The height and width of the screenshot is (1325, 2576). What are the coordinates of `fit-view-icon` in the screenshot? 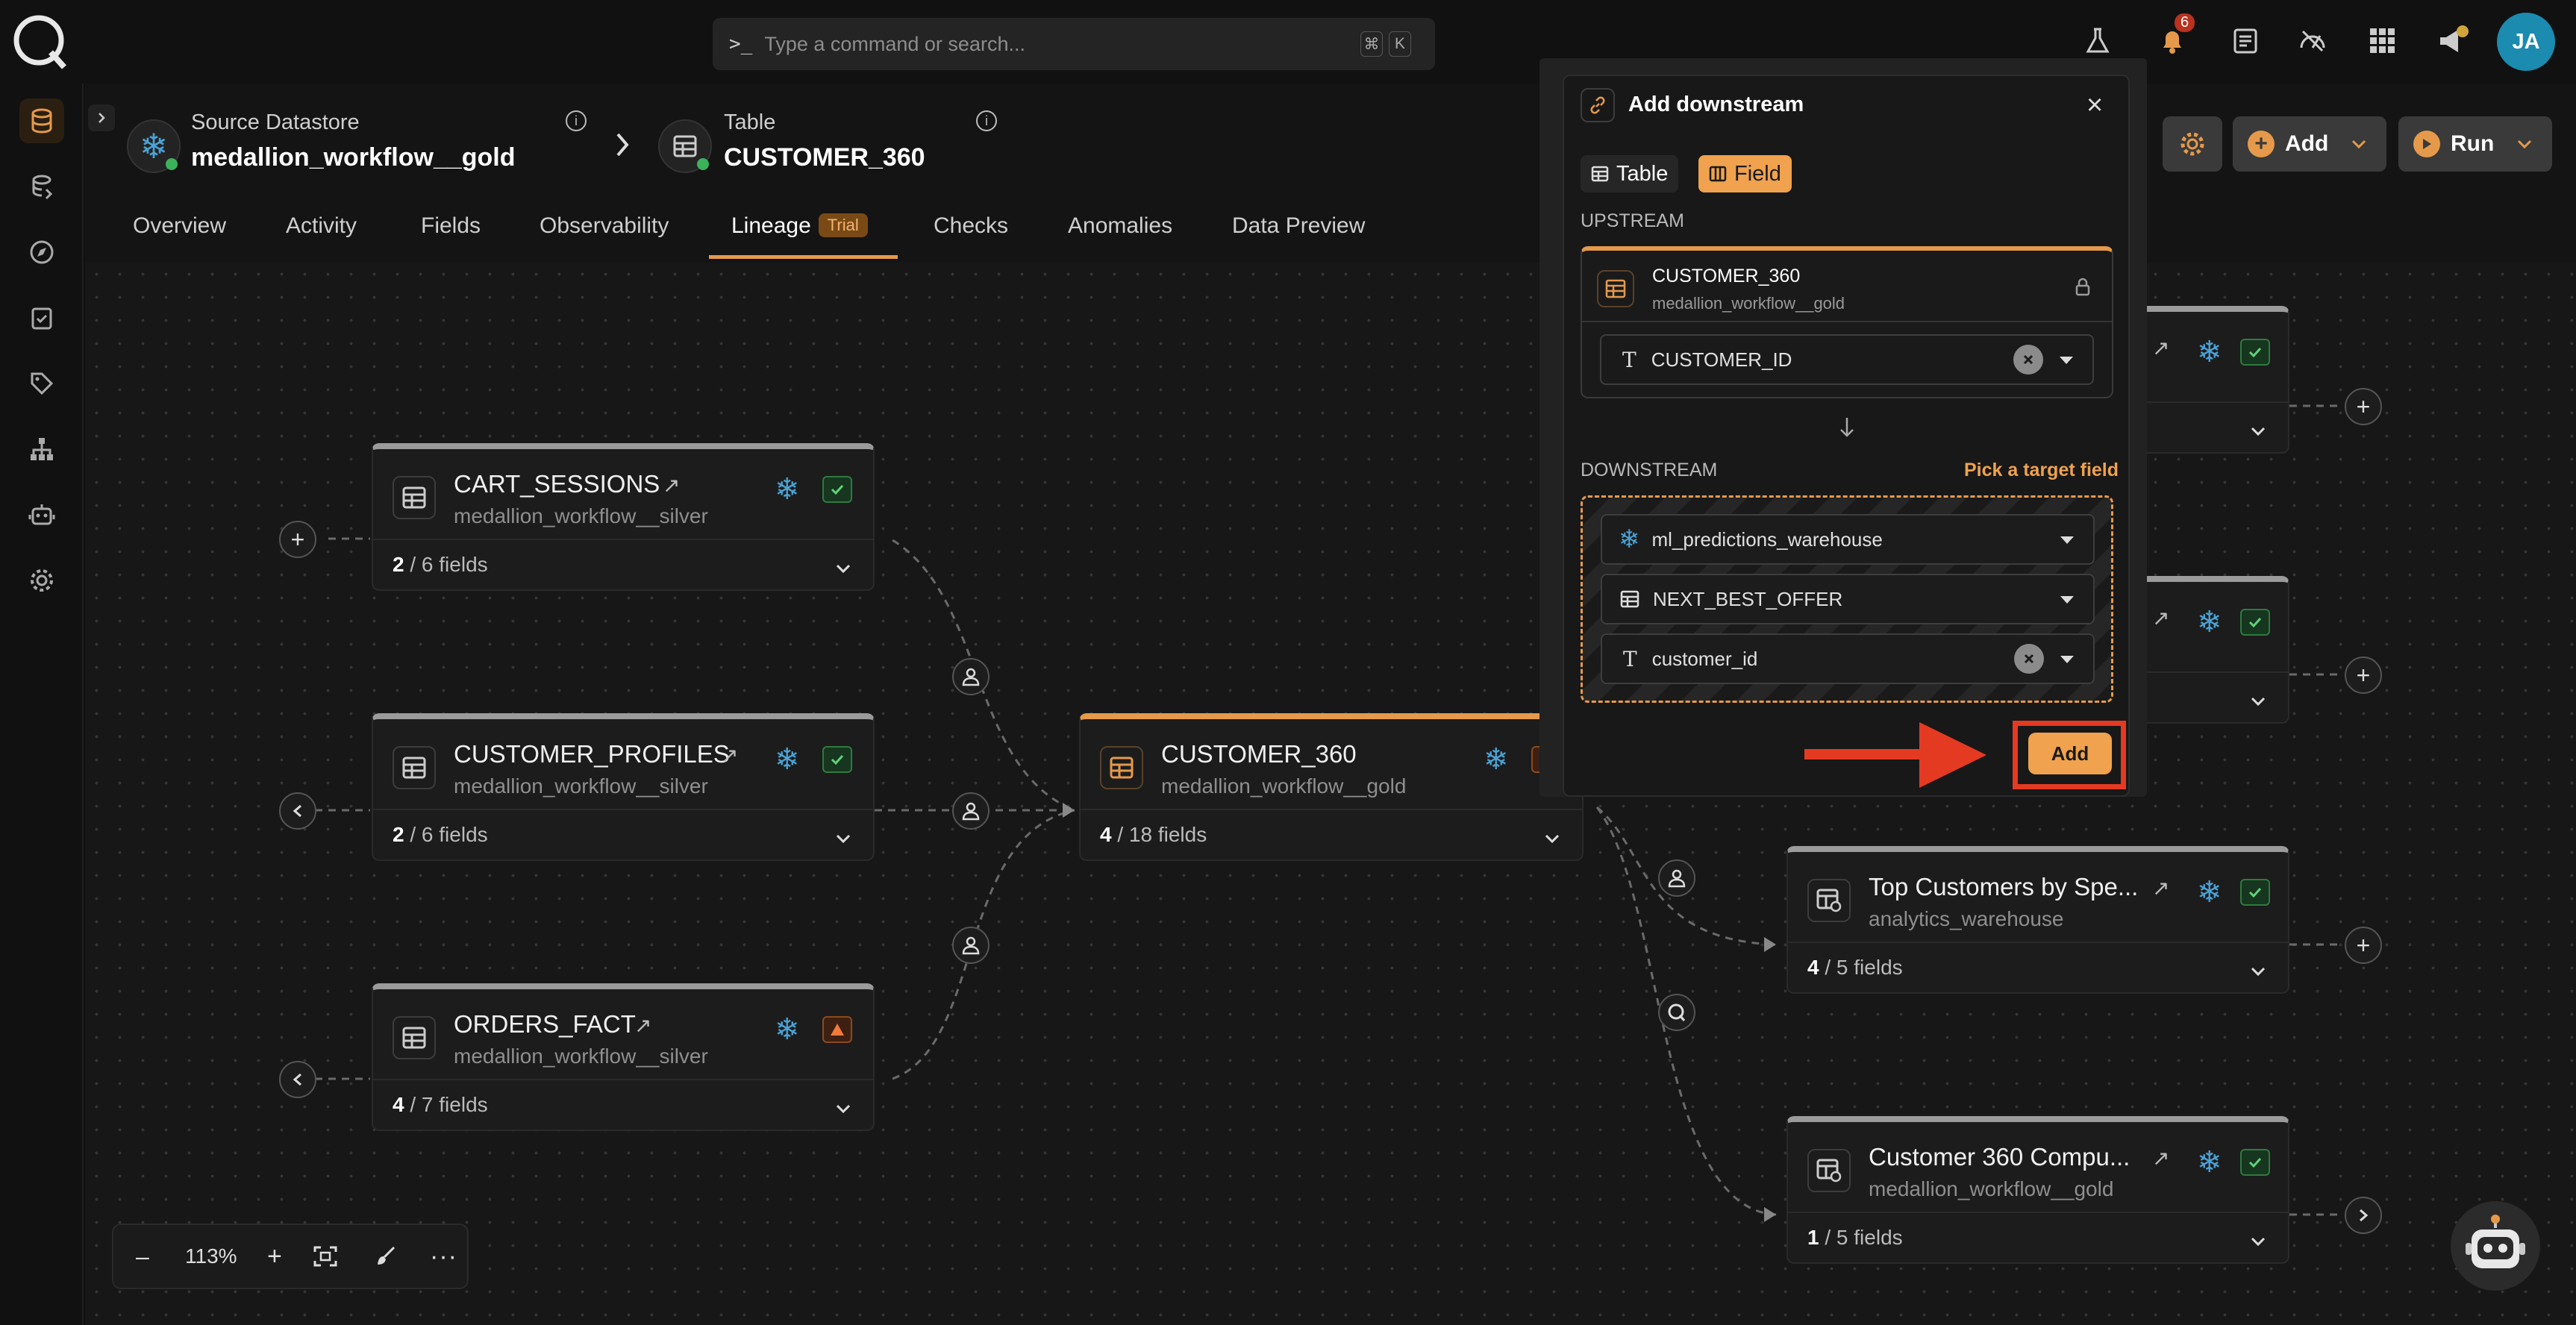 It's located at (325, 1256).